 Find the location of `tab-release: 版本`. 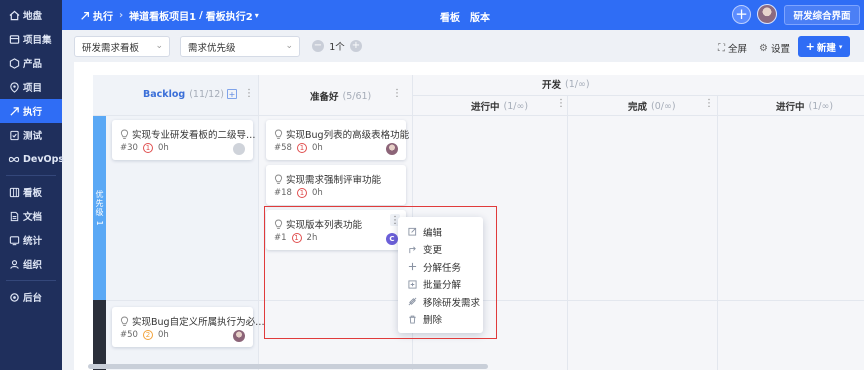

tab-release: 版本 is located at coordinates (480, 16).